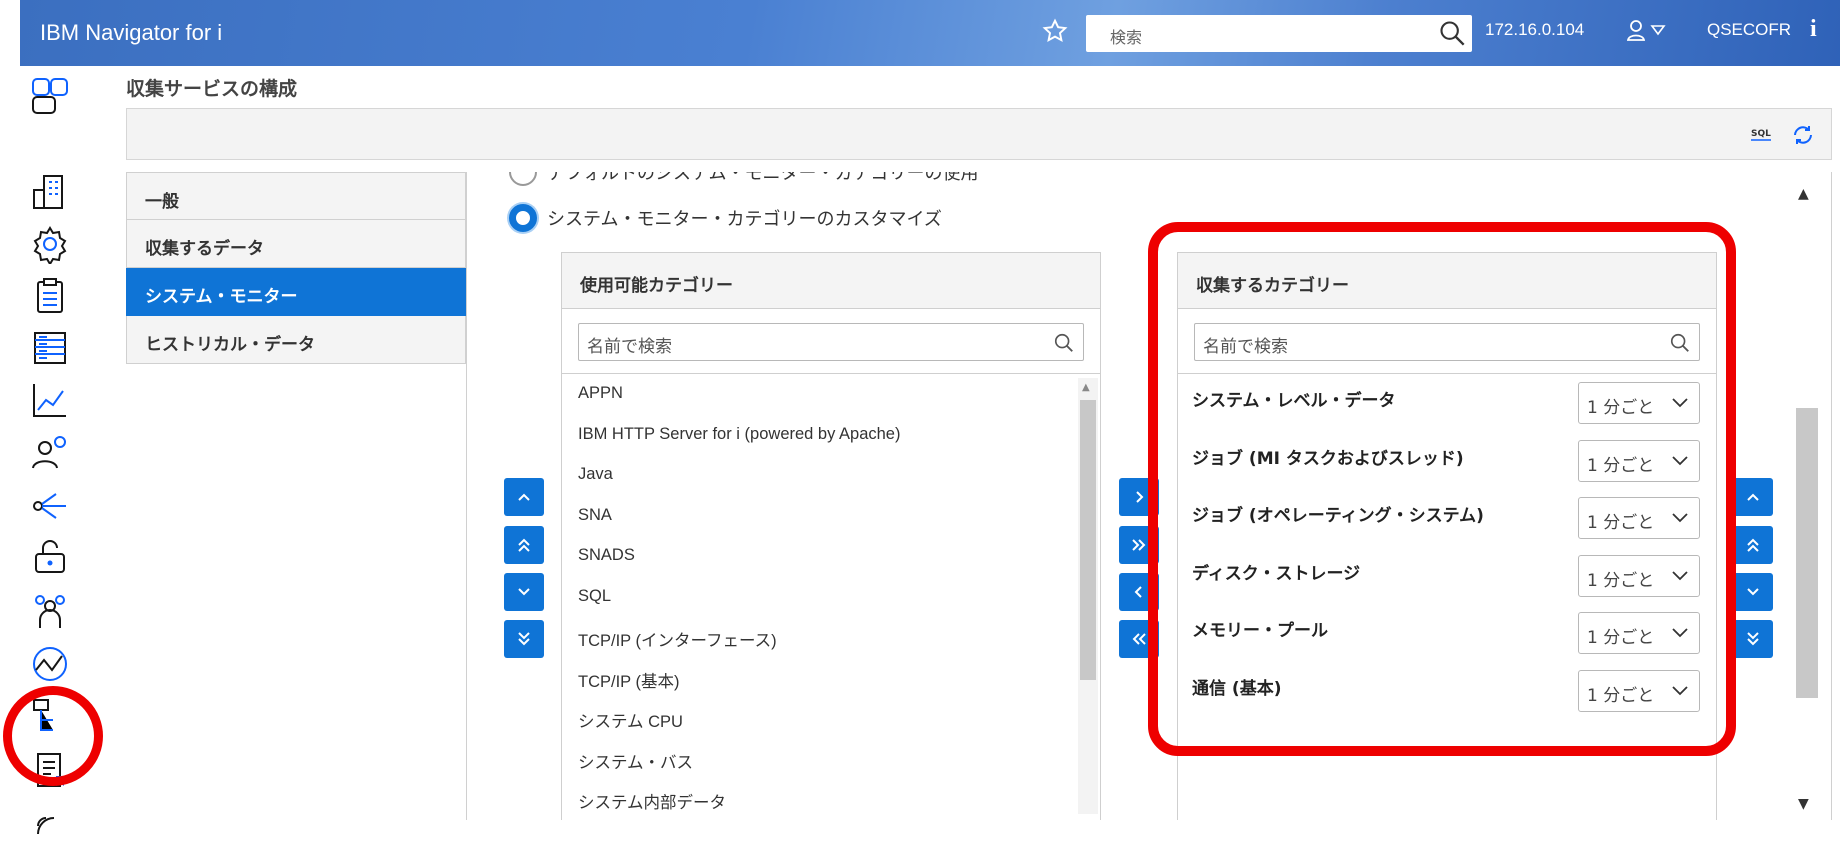 The width and height of the screenshot is (1840, 844). What do you see at coordinates (50, 244) in the screenshot?
I see `gear-icon` at bounding box center [50, 244].